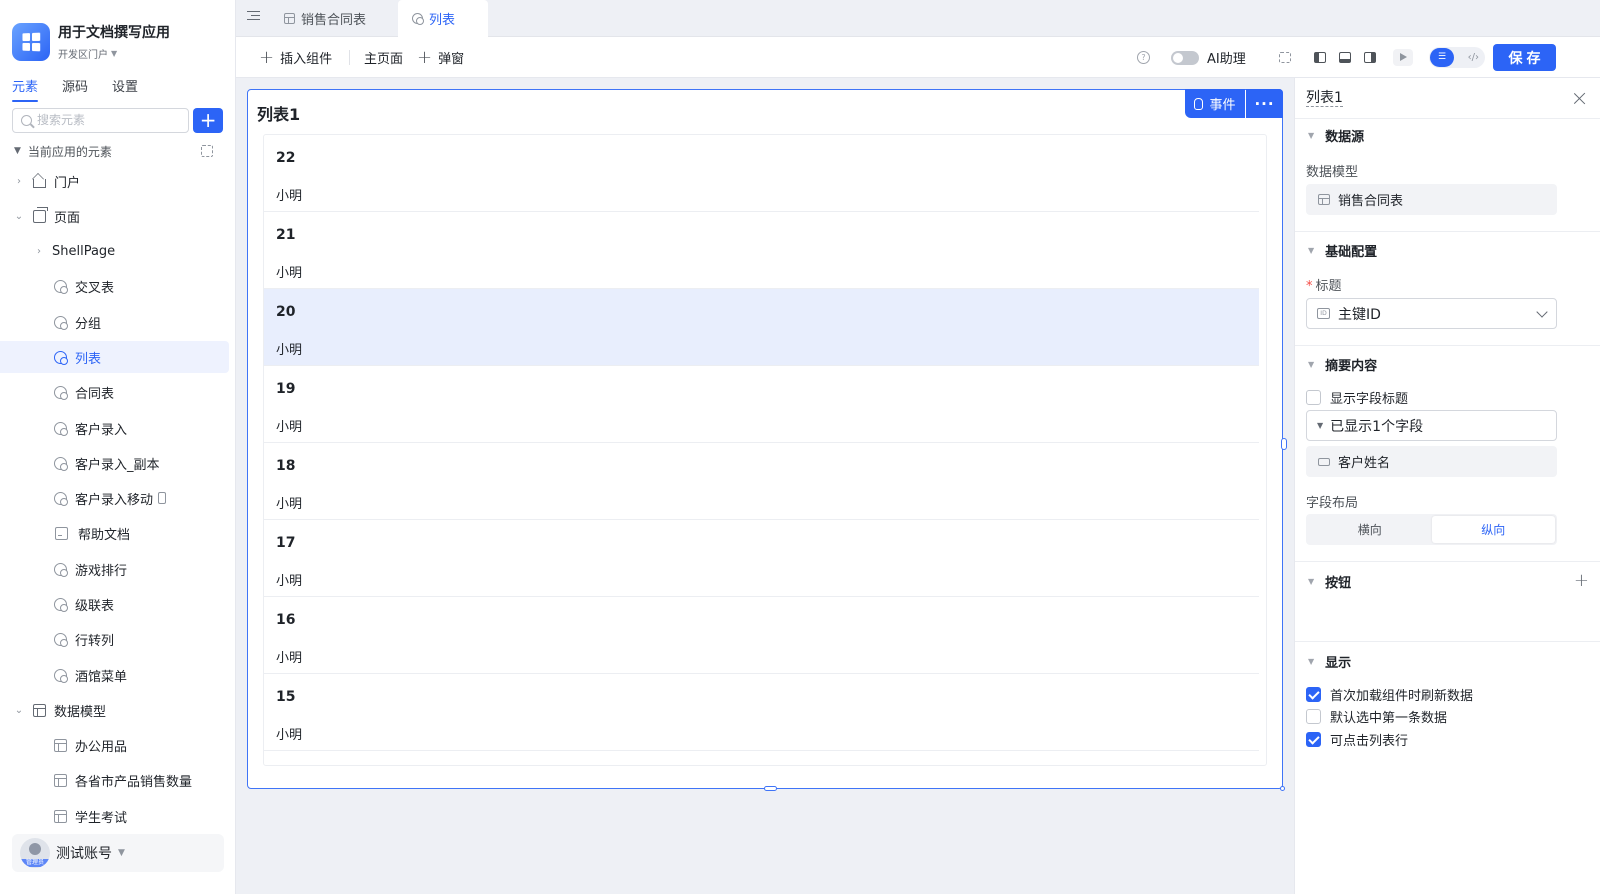 This screenshot has width=1600, height=894. I want to click on tab-settings: 设置, so click(125, 88).